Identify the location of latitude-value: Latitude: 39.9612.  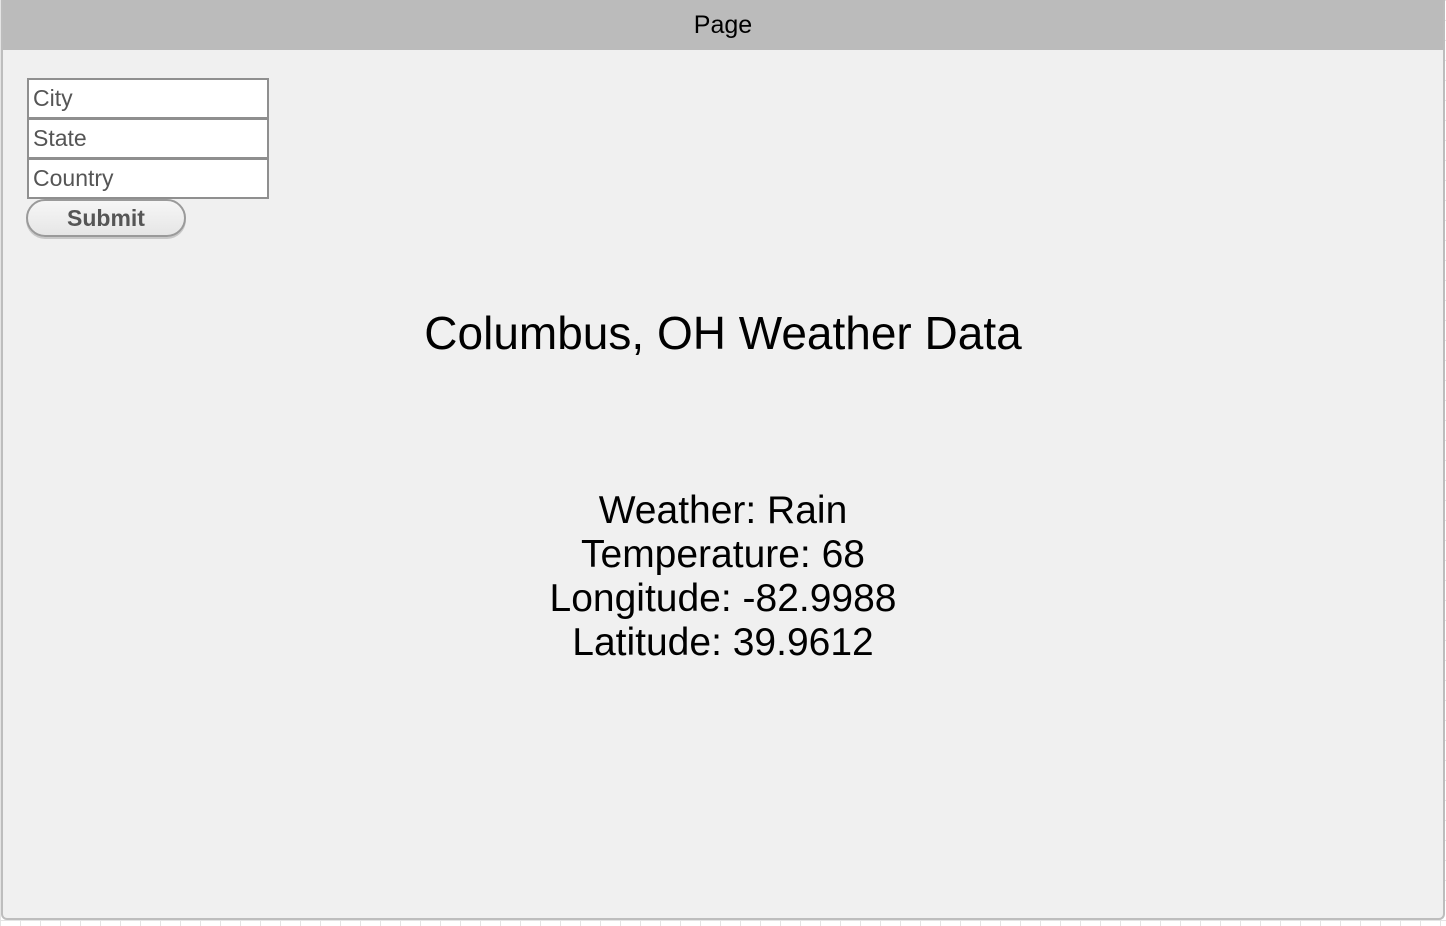
(723, 642).